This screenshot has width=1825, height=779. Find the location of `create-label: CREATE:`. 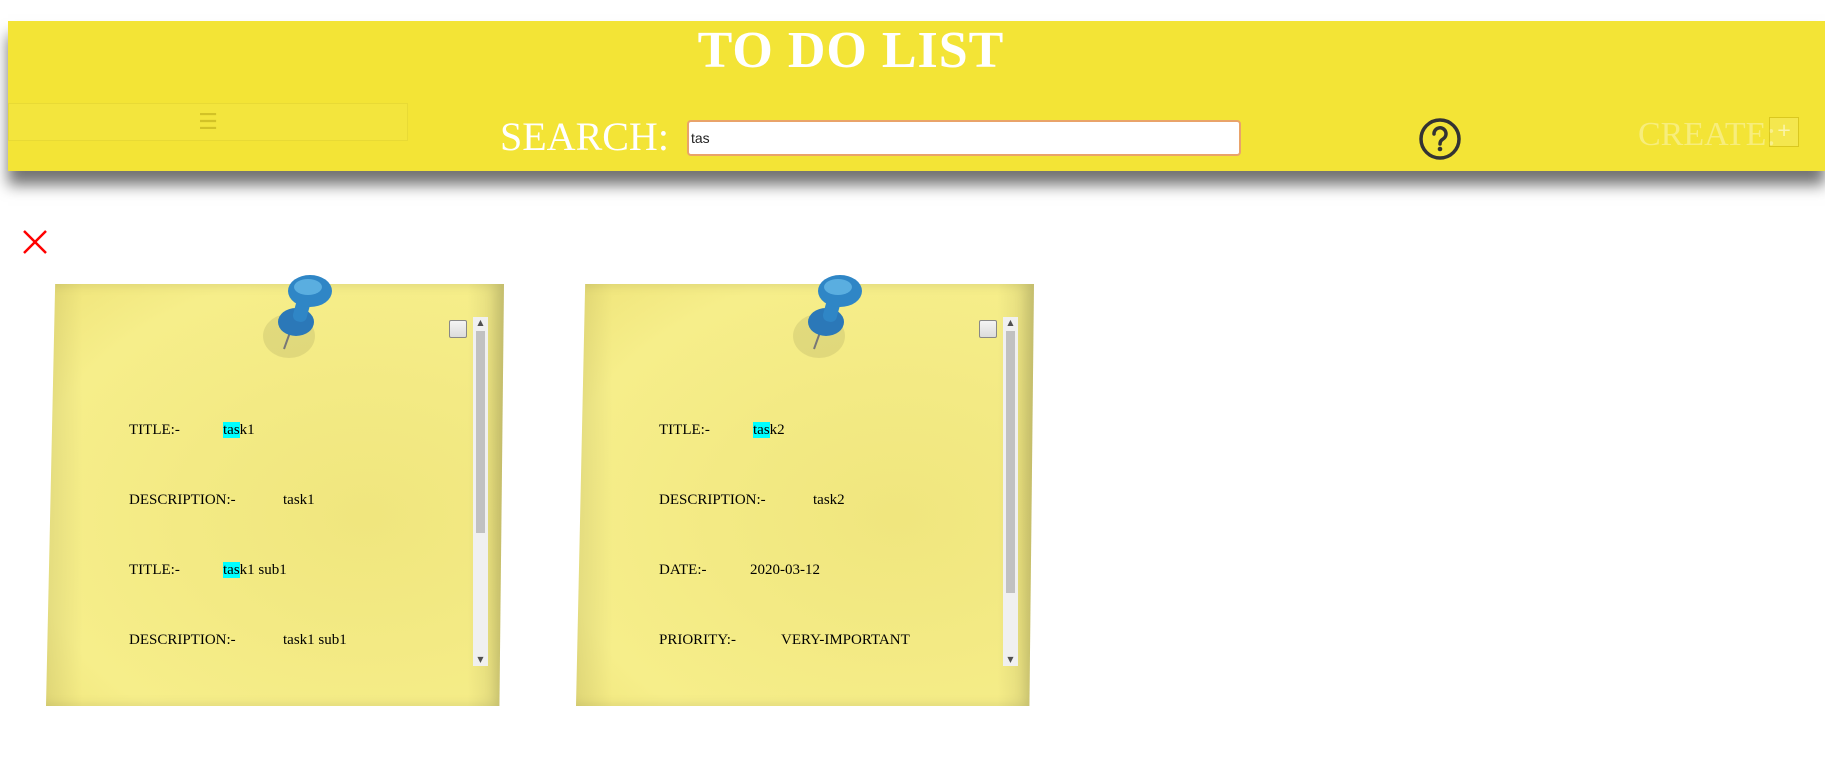

create-label: CREATE: is located at coordinates (1707, 134).